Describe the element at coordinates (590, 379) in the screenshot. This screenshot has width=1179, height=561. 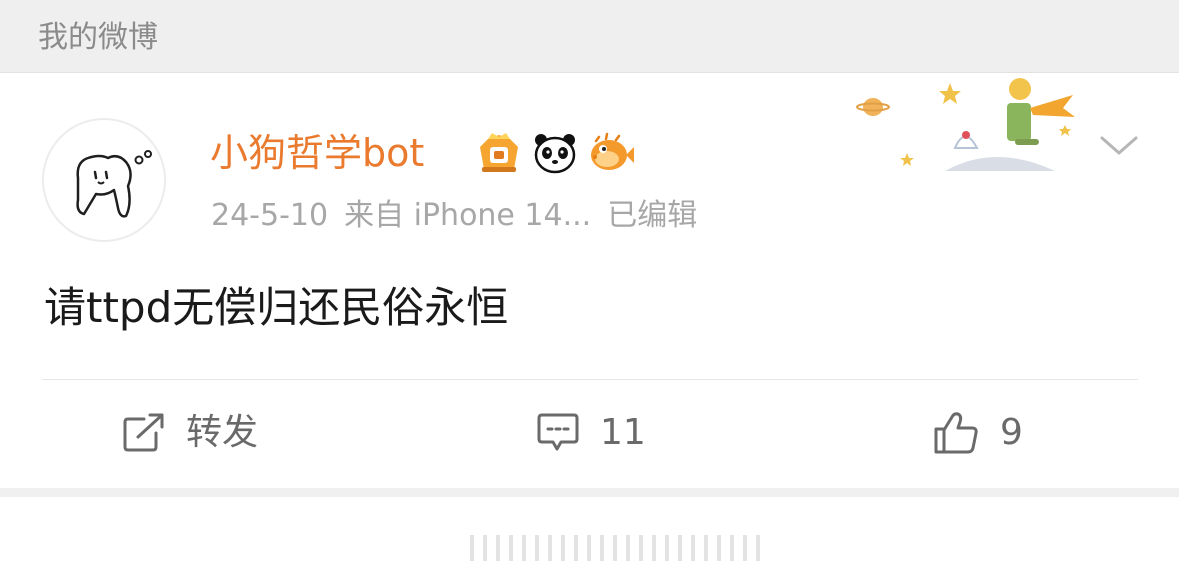
I see `divider` at that location.